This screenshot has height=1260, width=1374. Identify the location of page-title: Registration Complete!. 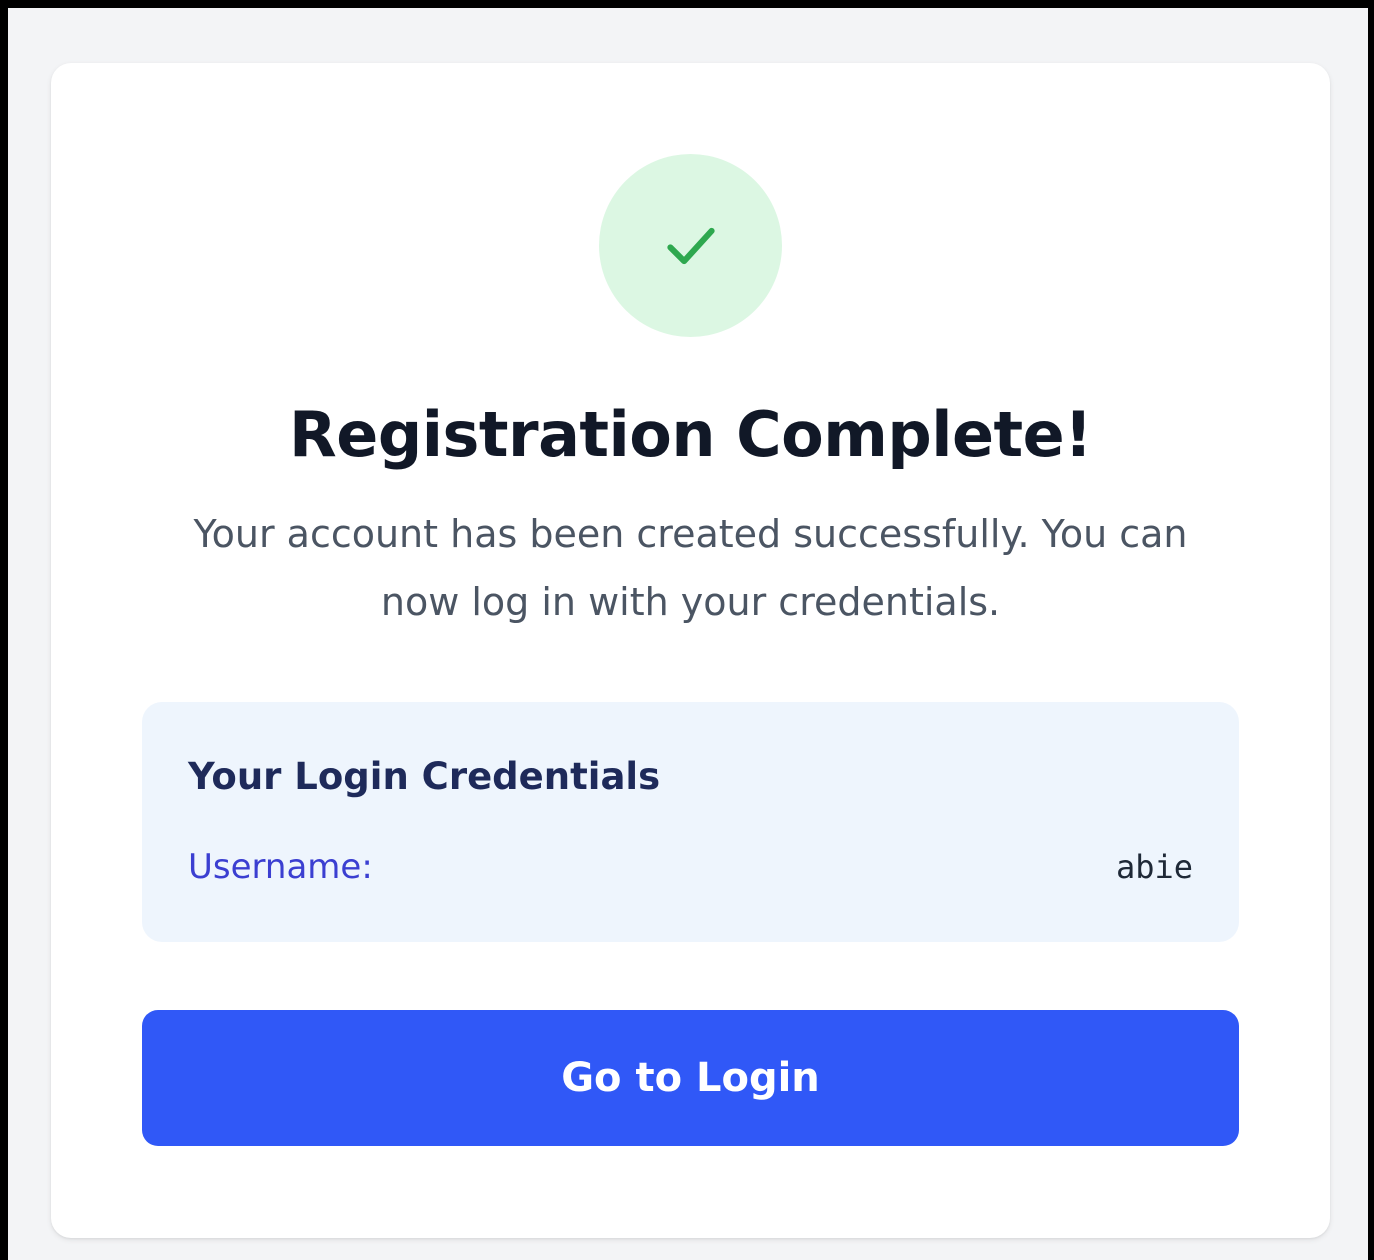
(690, 434).